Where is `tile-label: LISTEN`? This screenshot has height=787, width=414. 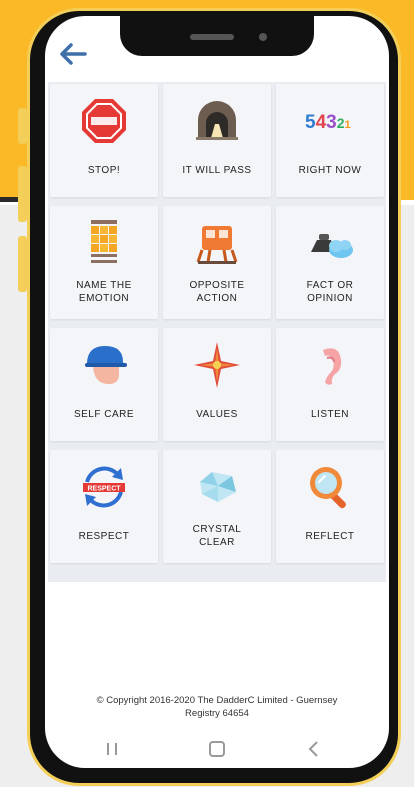
tile-label: LISTEN is located at coordinates (329, 414).